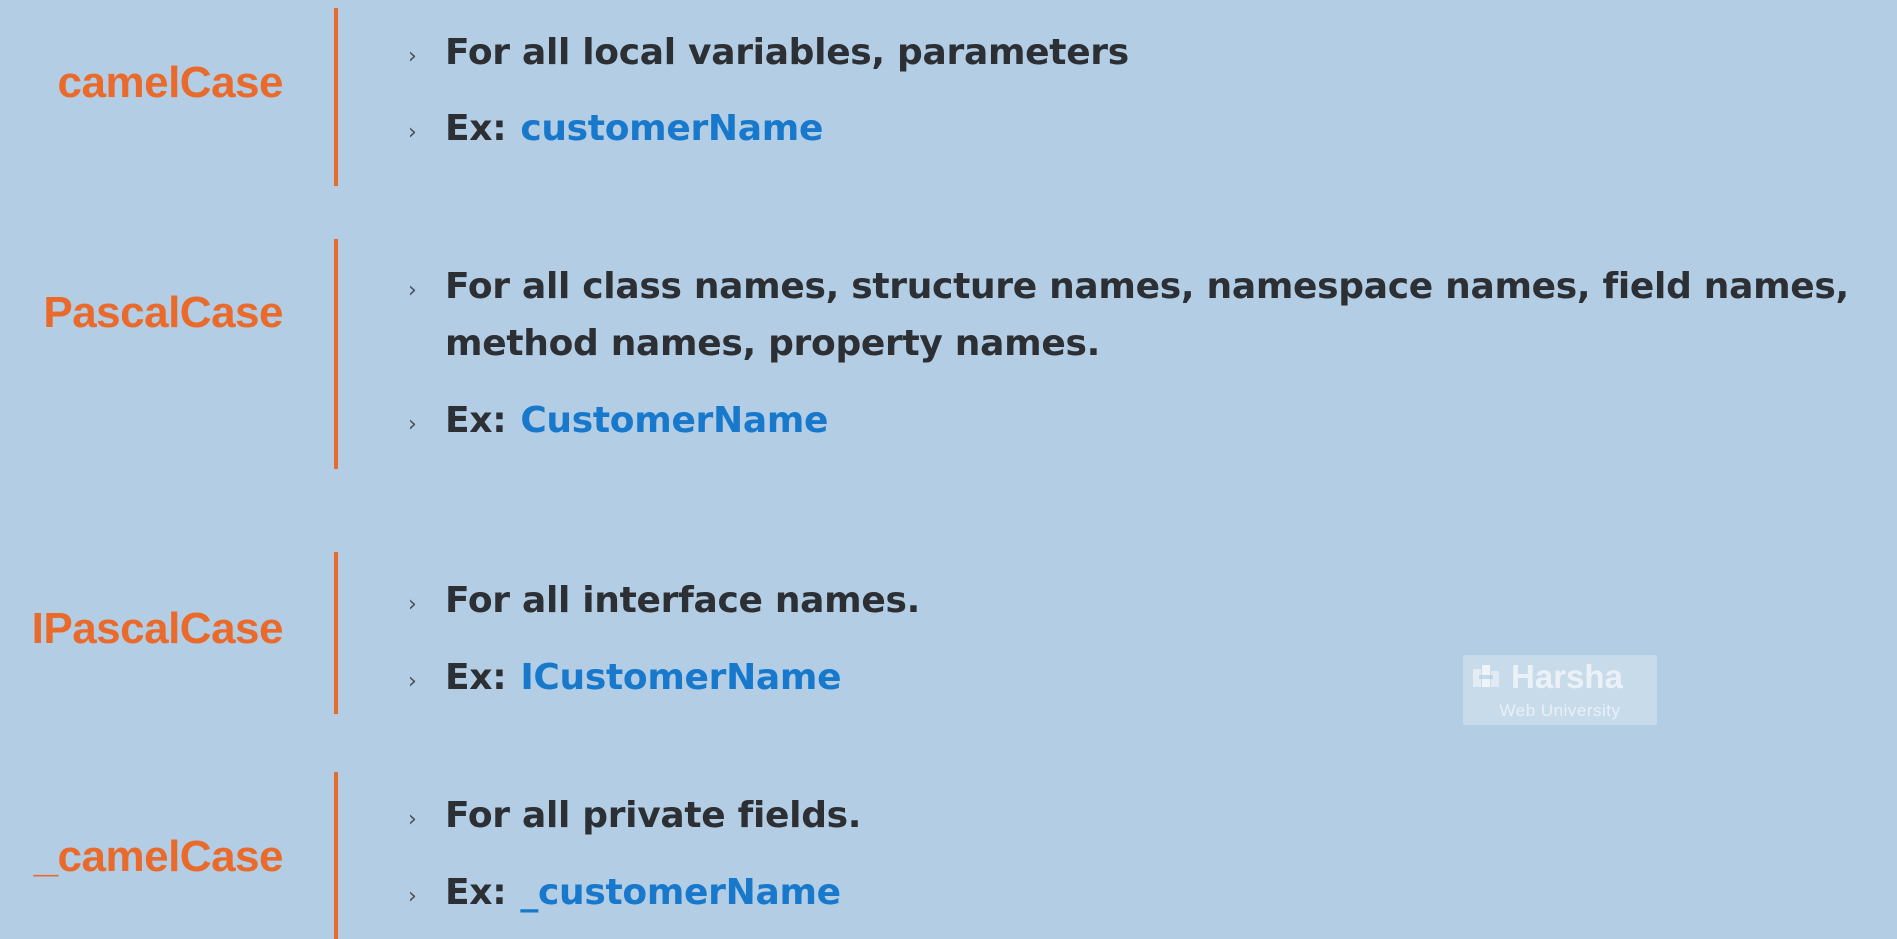 Image resolution: width=1897 pixels, height=939 pixels. Describe the element at coordinates (772, 343) in the screenshot. I see `description-line-continued: method names, property names.` at that location.